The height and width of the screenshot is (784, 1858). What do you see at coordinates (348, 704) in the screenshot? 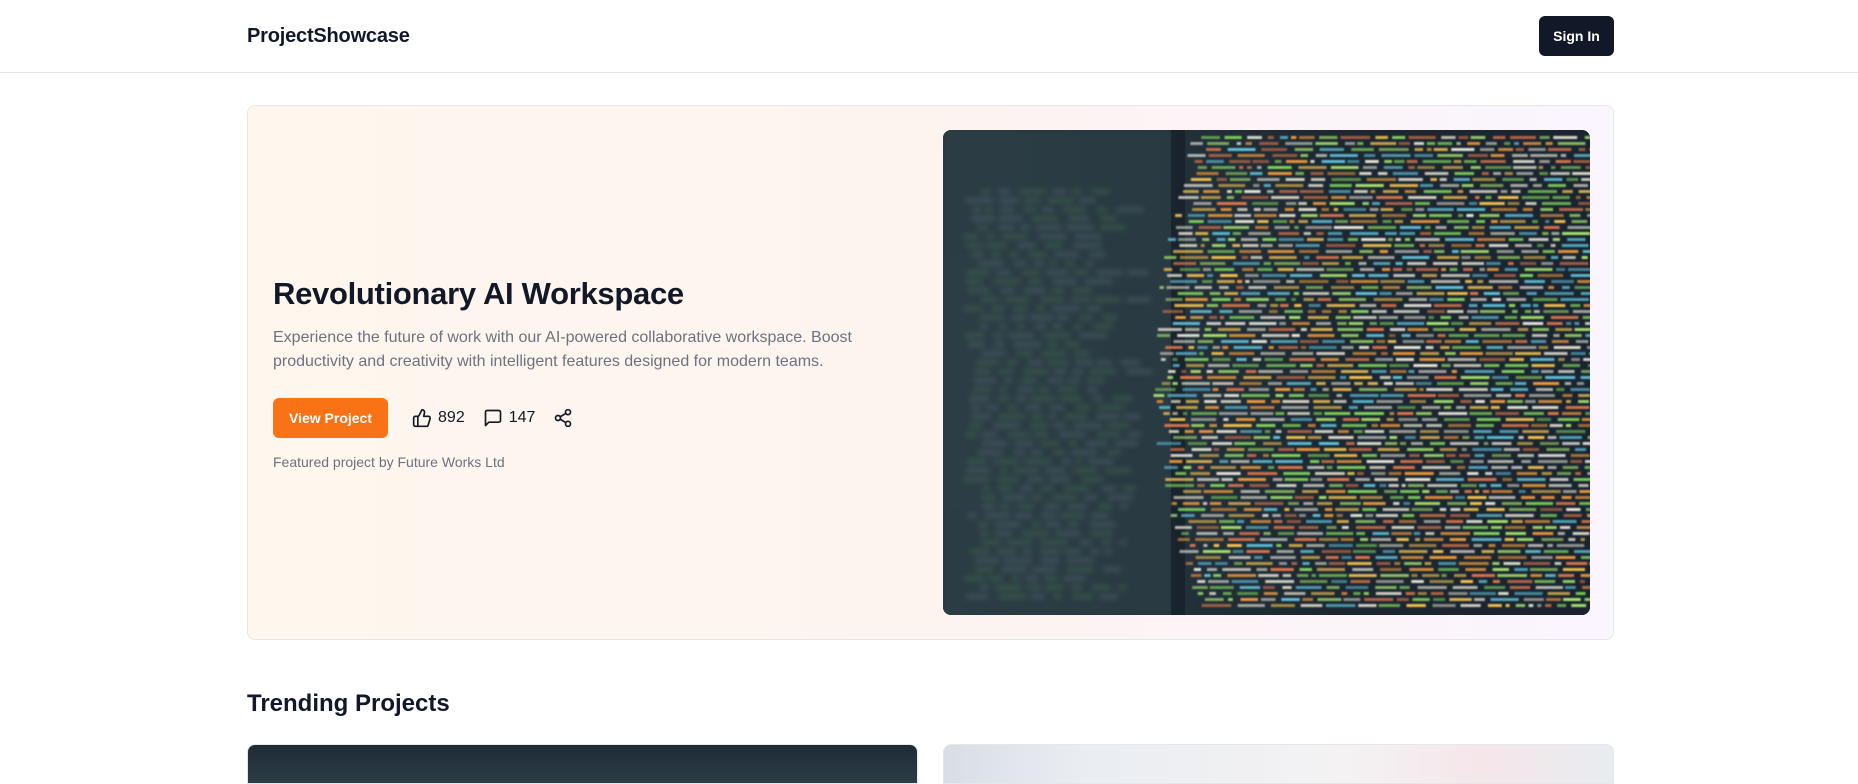
I see `trending-projects-title: Trending Projects` at bounding box center [348, 704].